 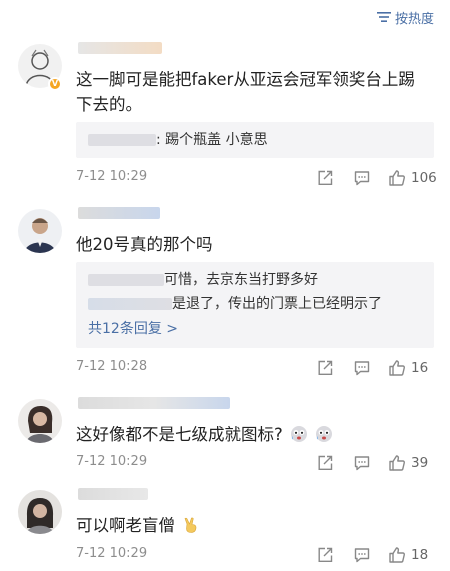 I want to click on sort-by-hot-button: 按热度, so click(x=405, y=17).